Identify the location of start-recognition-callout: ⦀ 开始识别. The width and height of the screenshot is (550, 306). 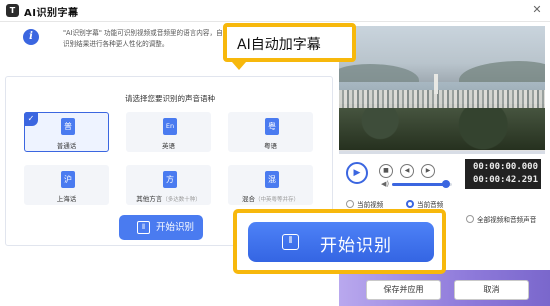
(339, 241).